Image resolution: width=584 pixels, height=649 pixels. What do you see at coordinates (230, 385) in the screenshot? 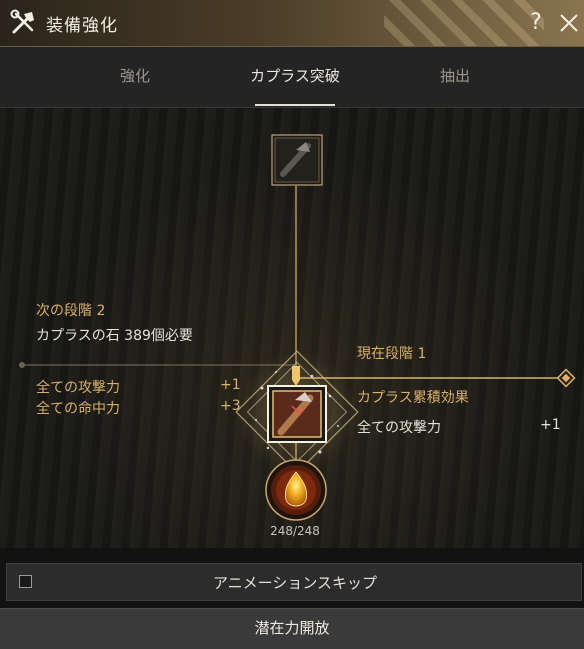
I see `next-effect-value: +1` at bounding box center [230, 385].